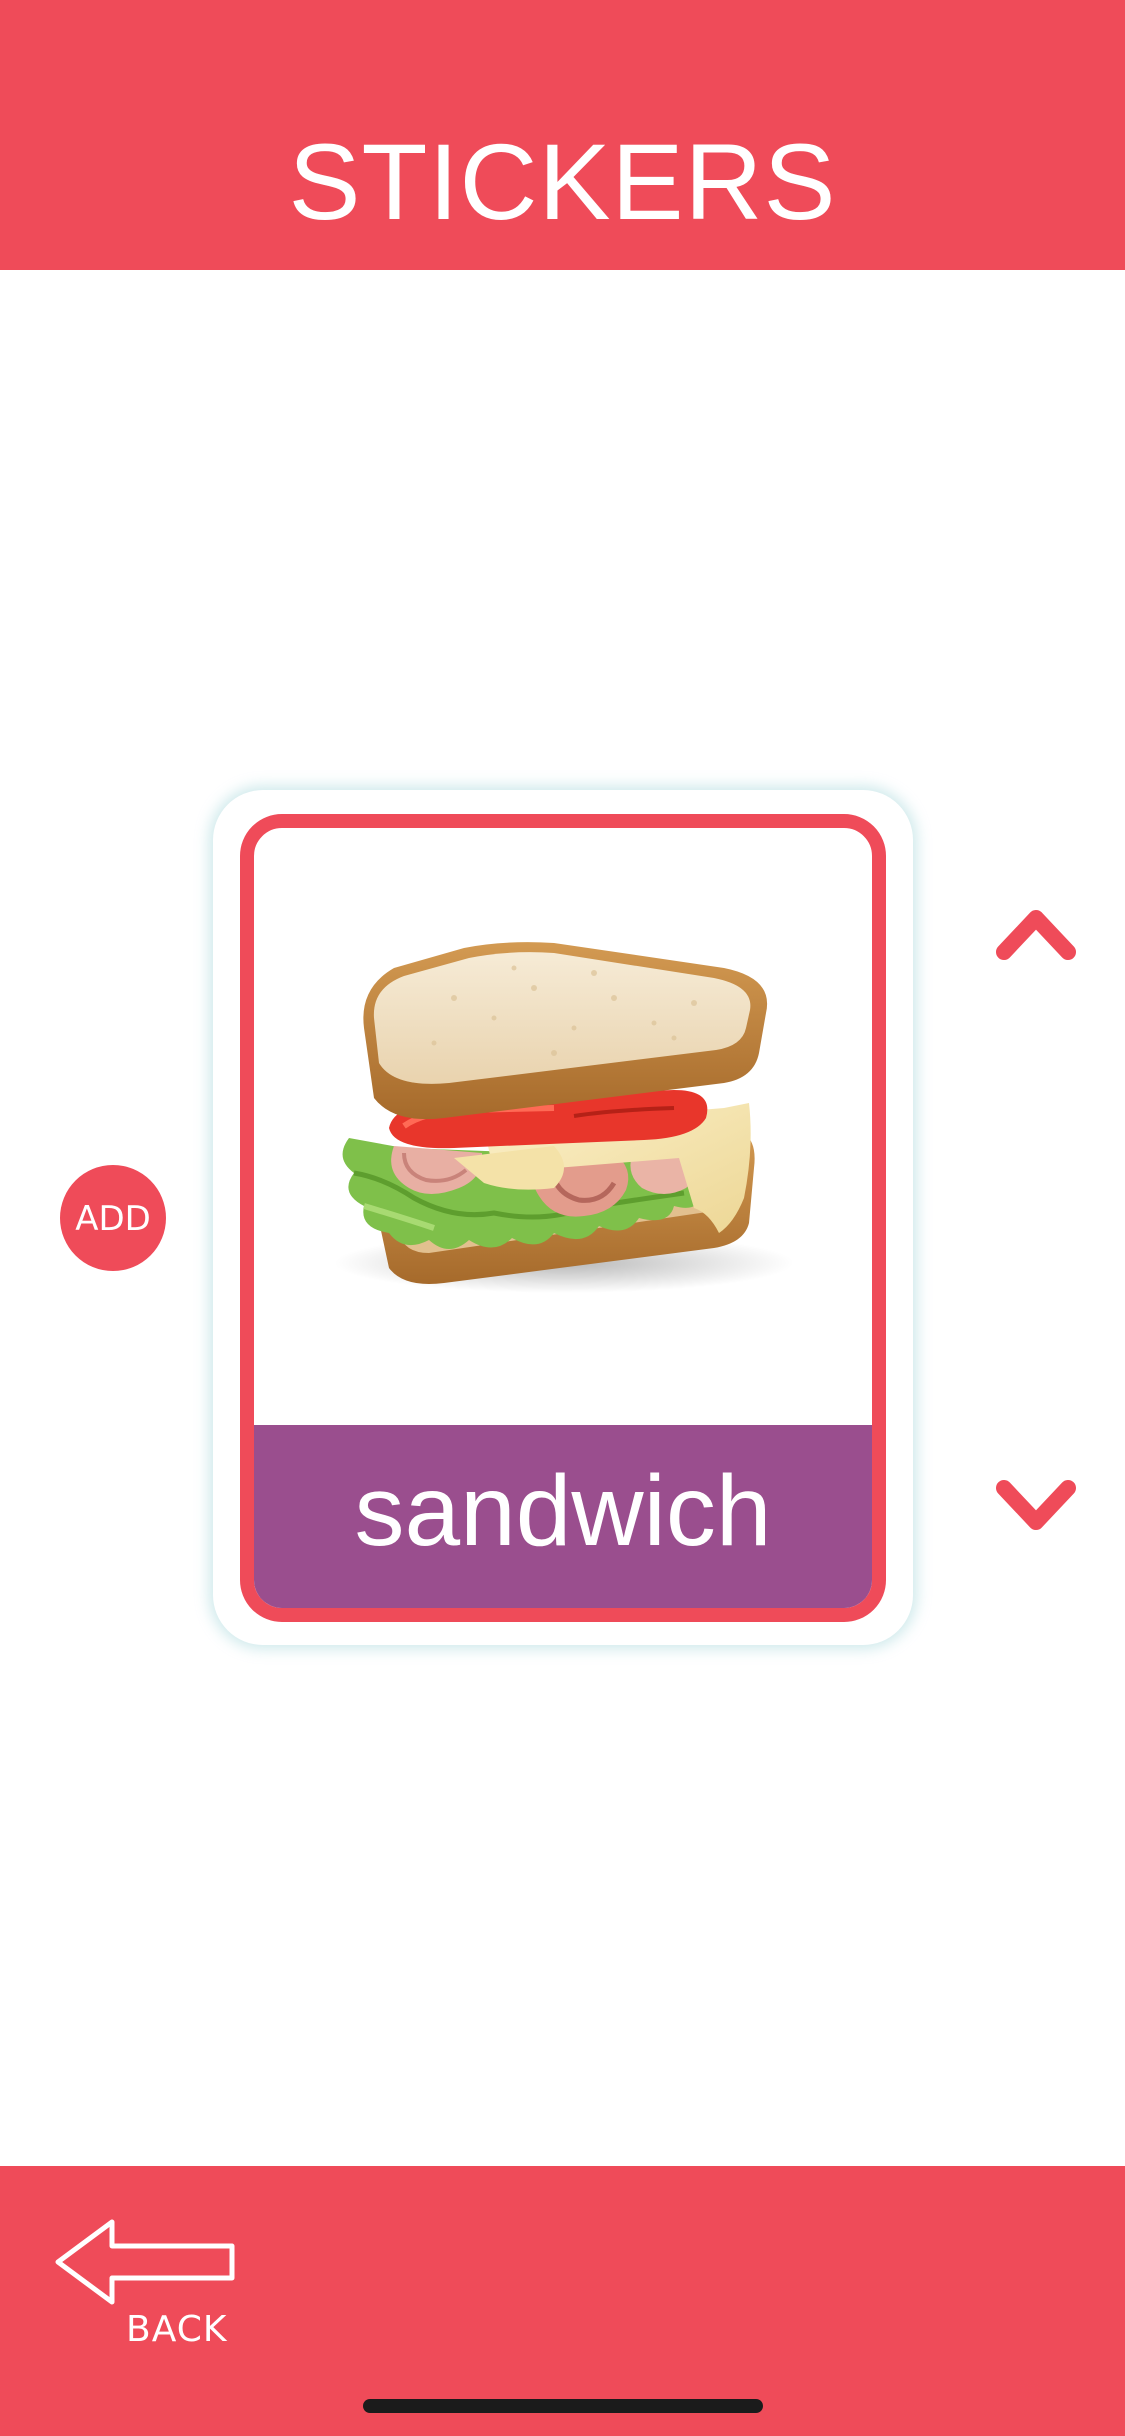 The height and width of the screenshot is (2436, 1125). Describe the element at coordinates (562, 181) in the screenshot. I see `page-title: STICKERS` at that location.